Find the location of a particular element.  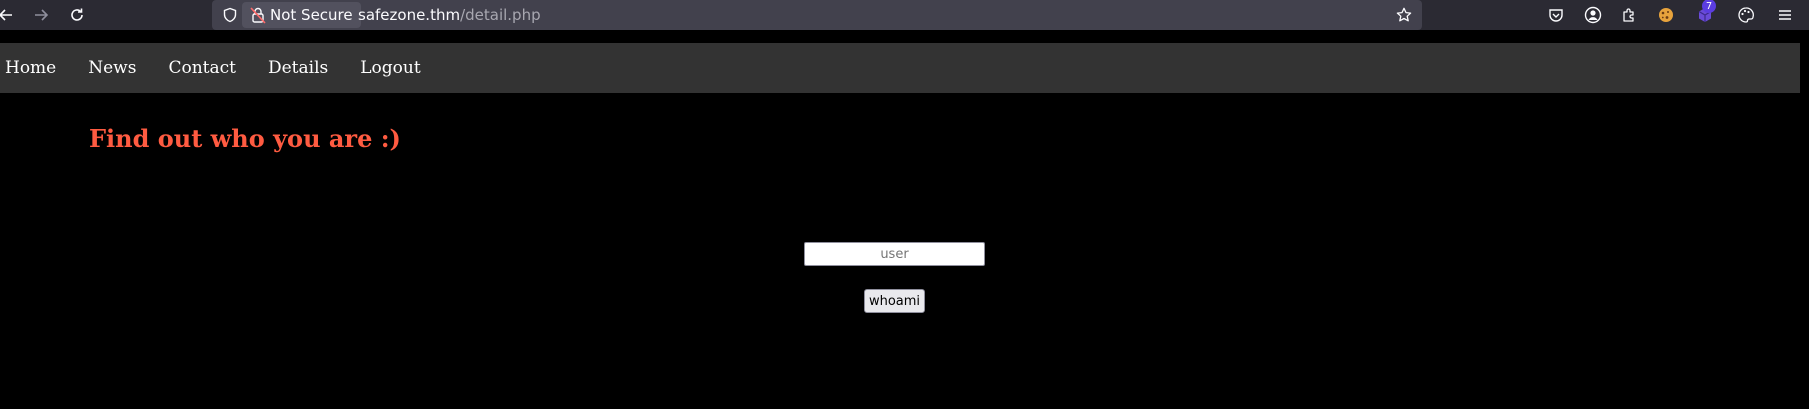

url-bar: Not Secure safezone.thm/detail.php is located at coordinates (817, 15).